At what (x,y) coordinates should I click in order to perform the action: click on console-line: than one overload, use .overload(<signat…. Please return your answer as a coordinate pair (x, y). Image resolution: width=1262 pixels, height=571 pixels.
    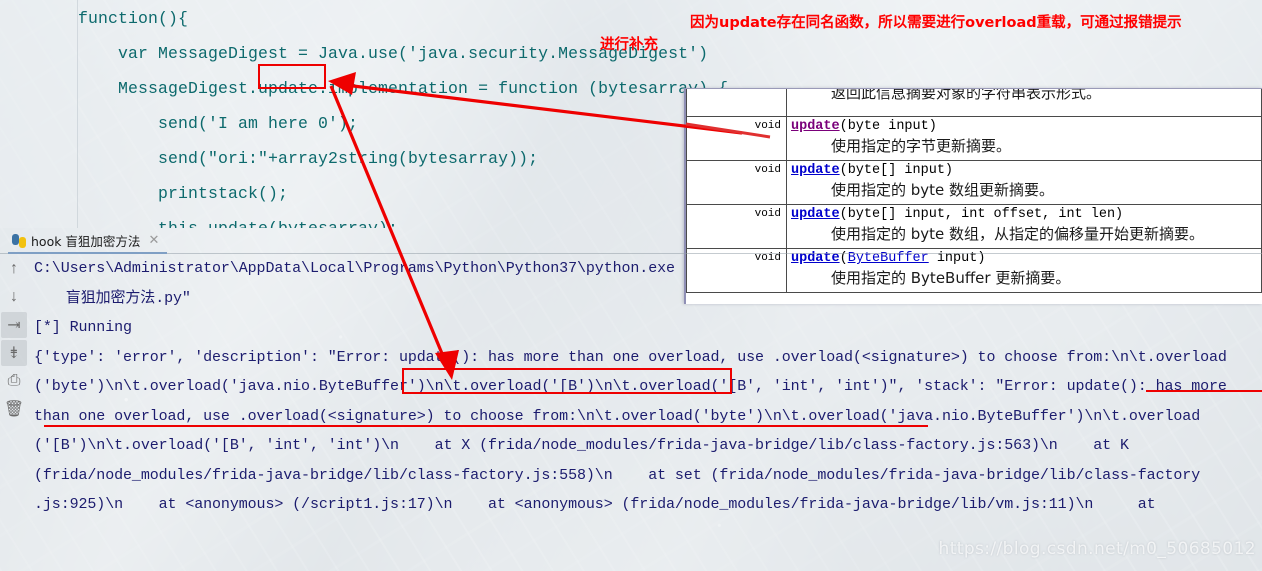
    Looking at the image, I should click on (617, 416).